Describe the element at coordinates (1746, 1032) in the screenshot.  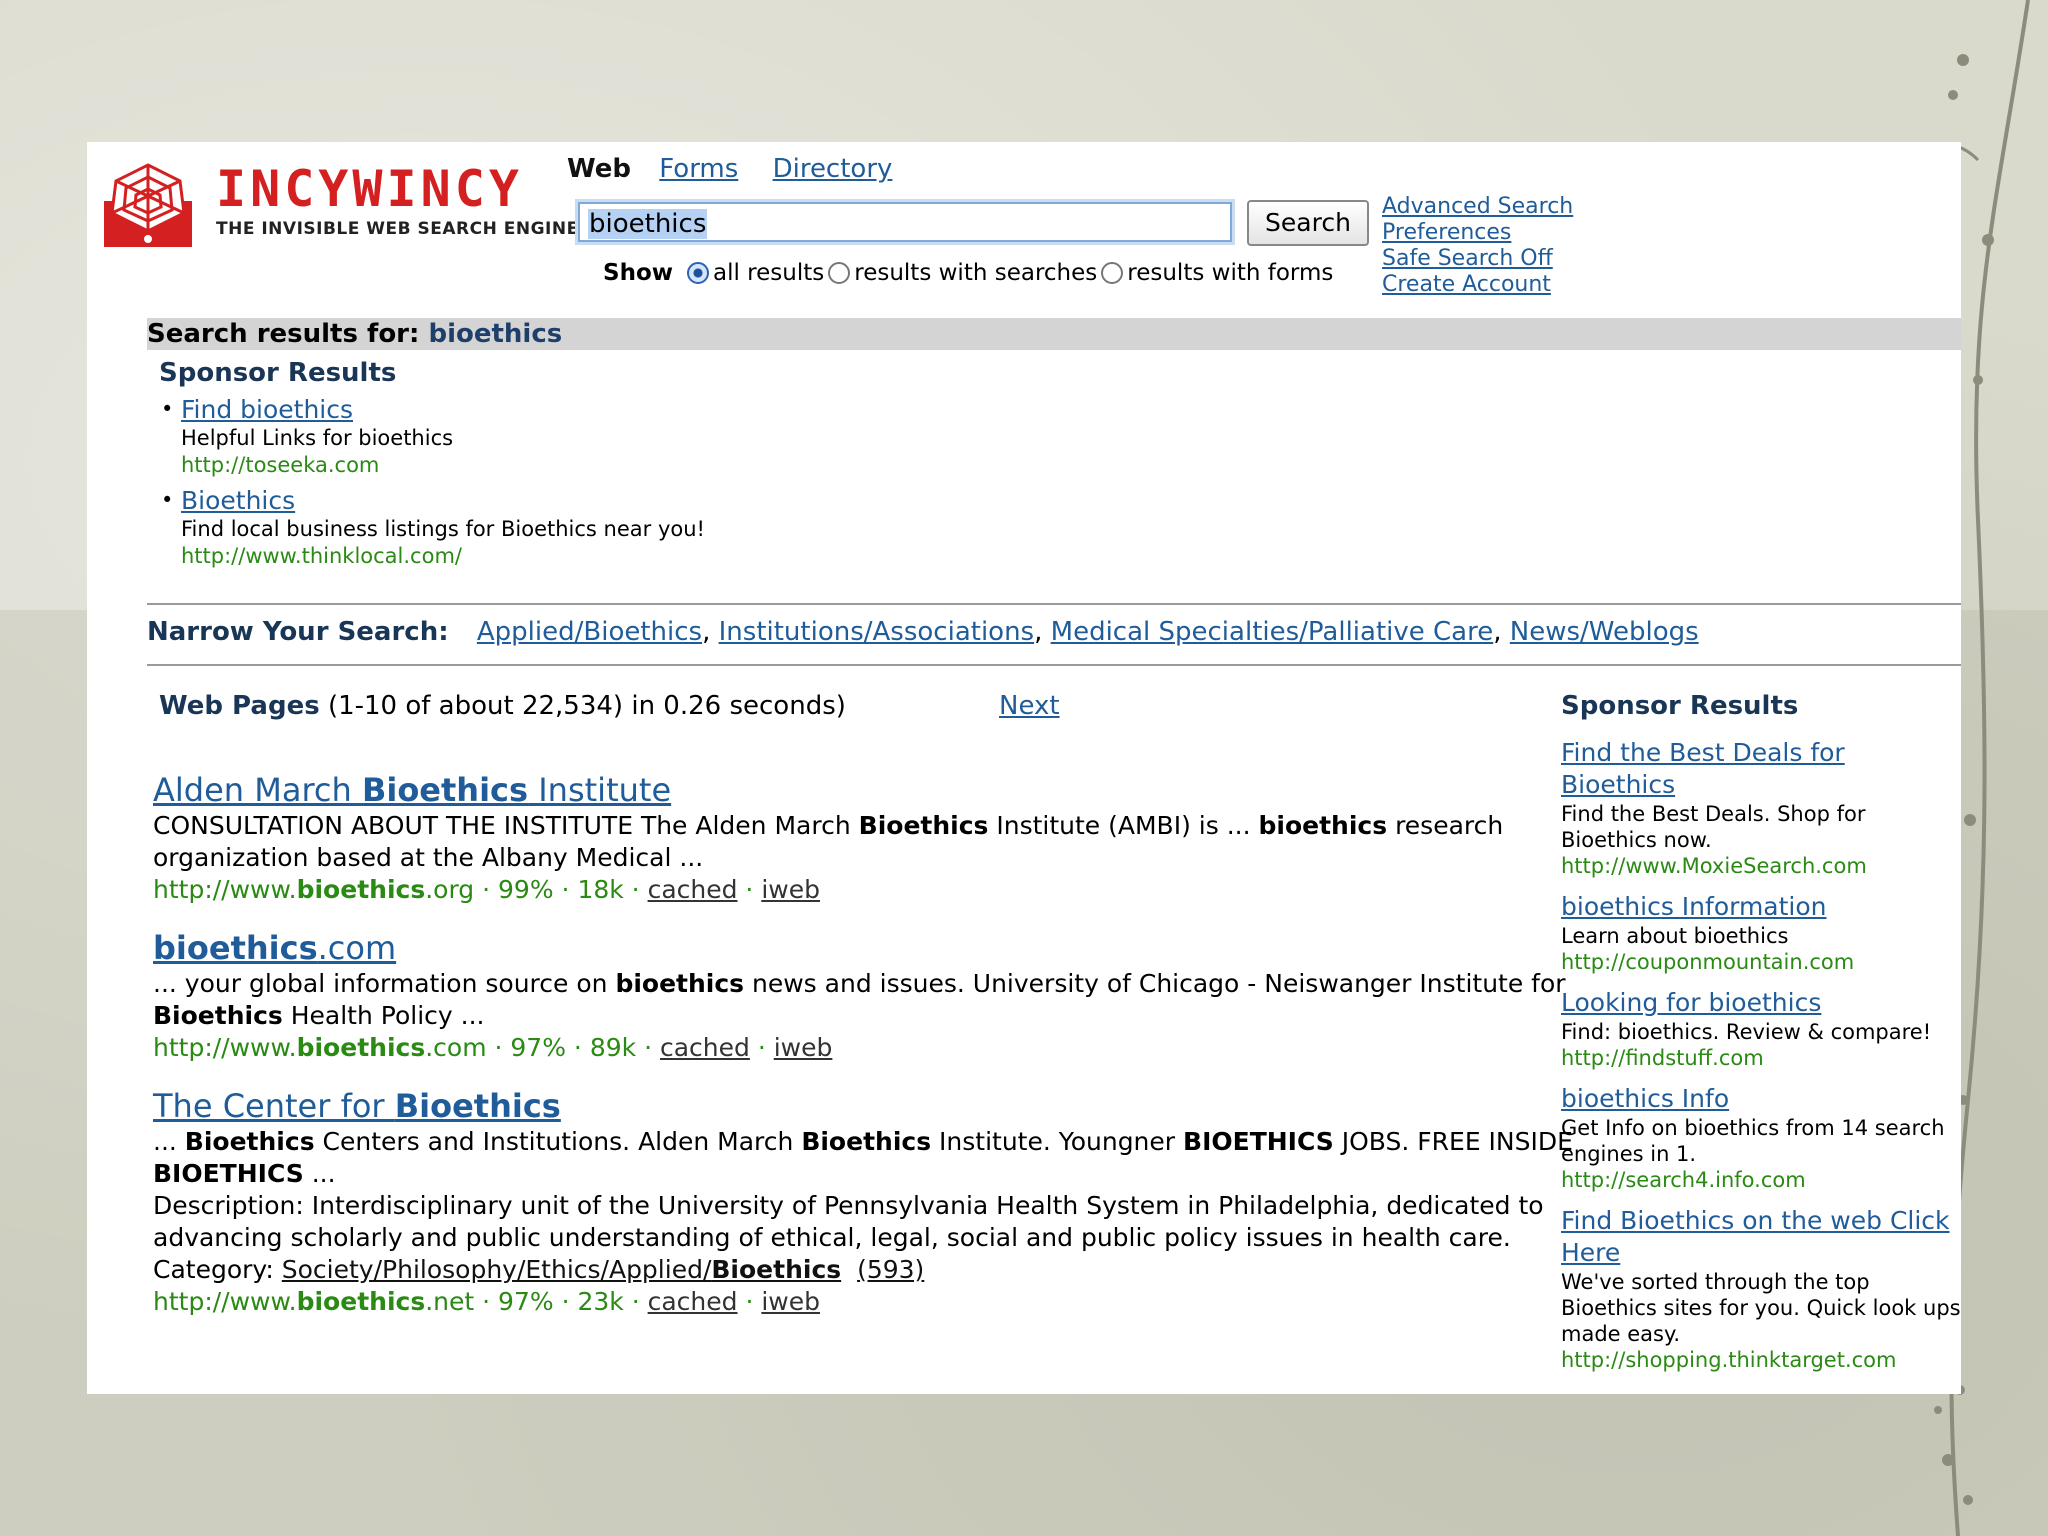
I see `sponsor-ad-desc: Find: bioethics. Review & compare!` at that location.